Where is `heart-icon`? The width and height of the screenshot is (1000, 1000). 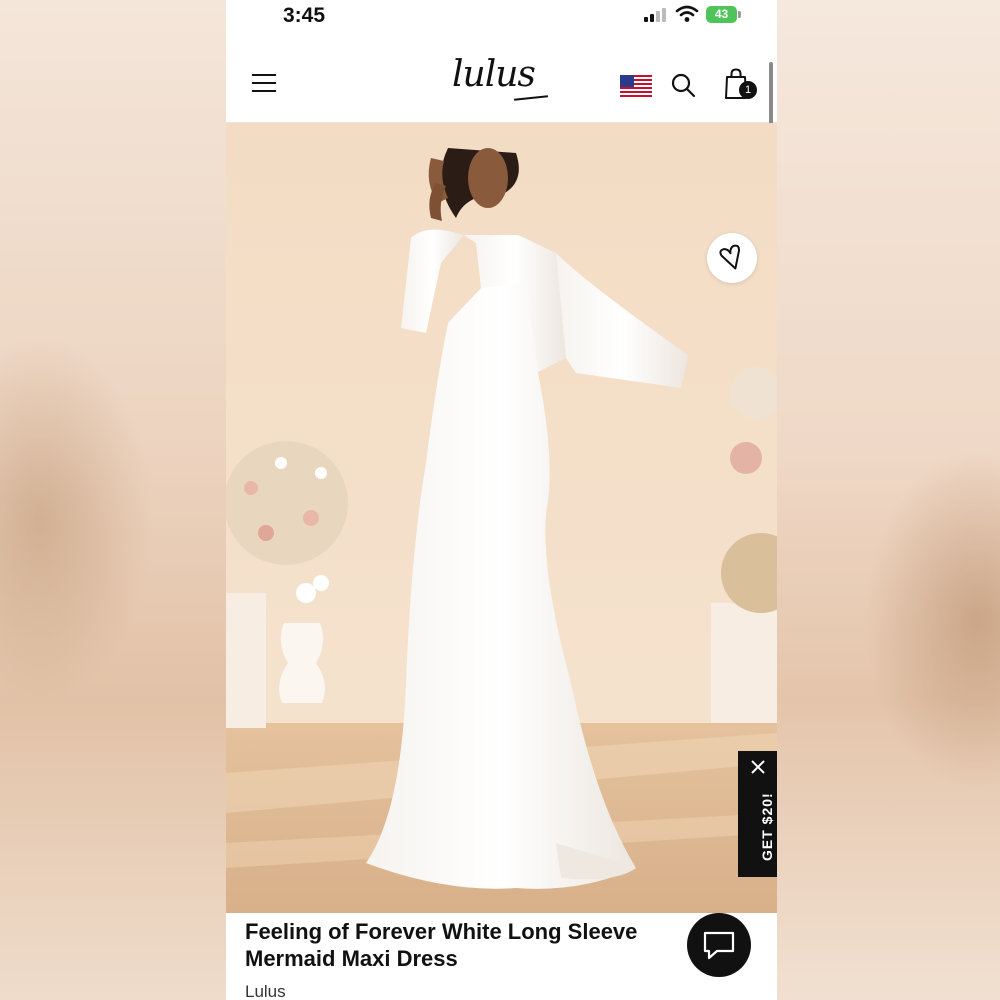 heart-icon is located at coordinates (730, 257).